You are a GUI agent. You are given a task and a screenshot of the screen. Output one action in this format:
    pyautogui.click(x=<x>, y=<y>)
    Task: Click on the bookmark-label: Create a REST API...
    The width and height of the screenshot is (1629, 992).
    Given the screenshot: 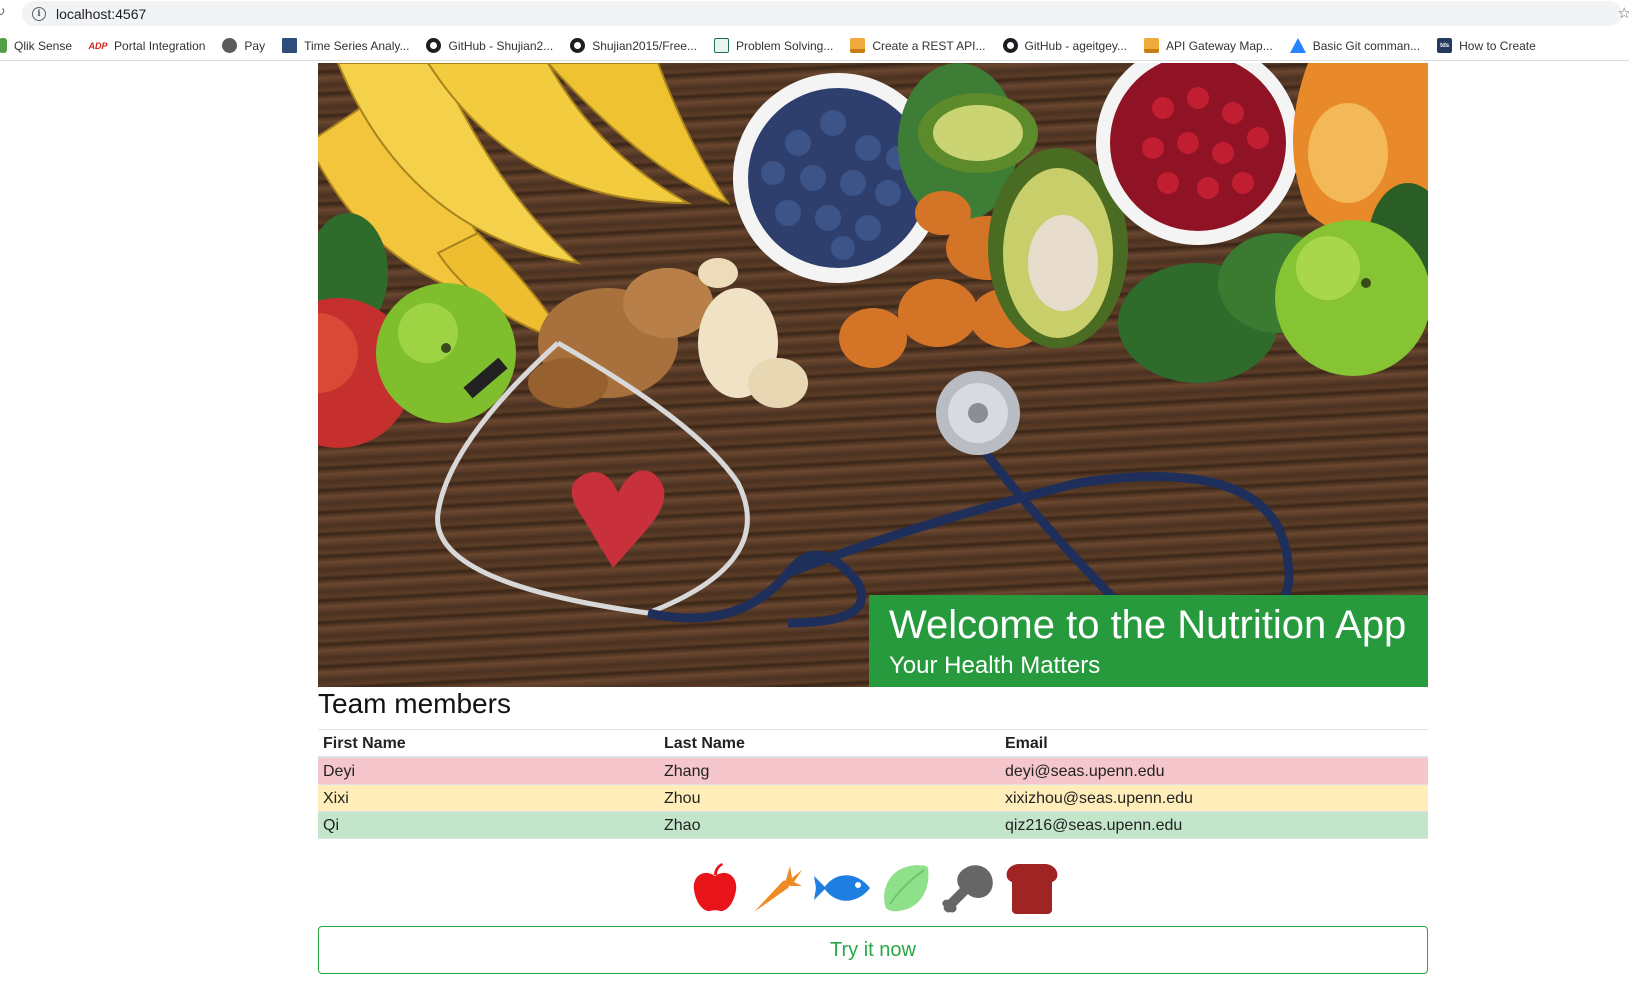 What is the action you would take?
    pyautogui.click(x=929, y=45)
    